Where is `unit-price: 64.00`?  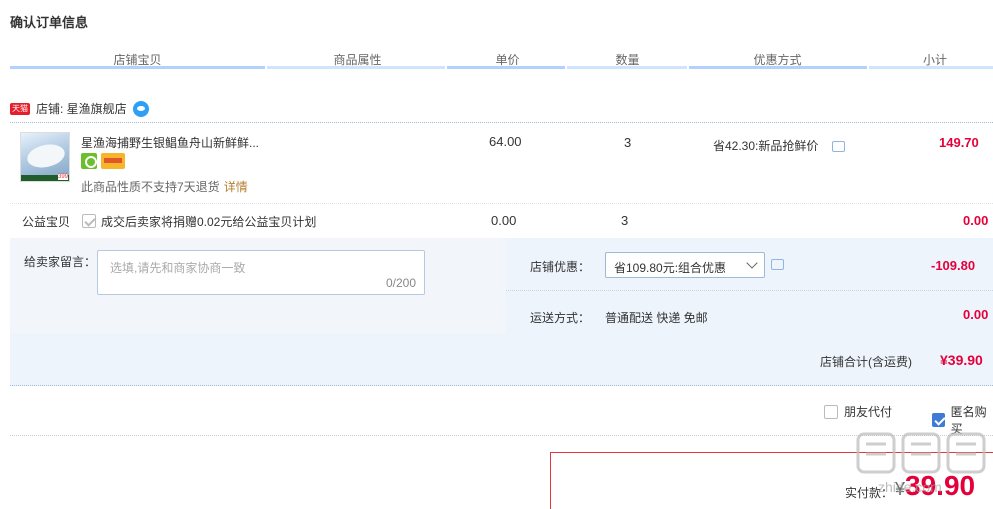 unit-price: 64.00 is located at coordinates (505, 141).